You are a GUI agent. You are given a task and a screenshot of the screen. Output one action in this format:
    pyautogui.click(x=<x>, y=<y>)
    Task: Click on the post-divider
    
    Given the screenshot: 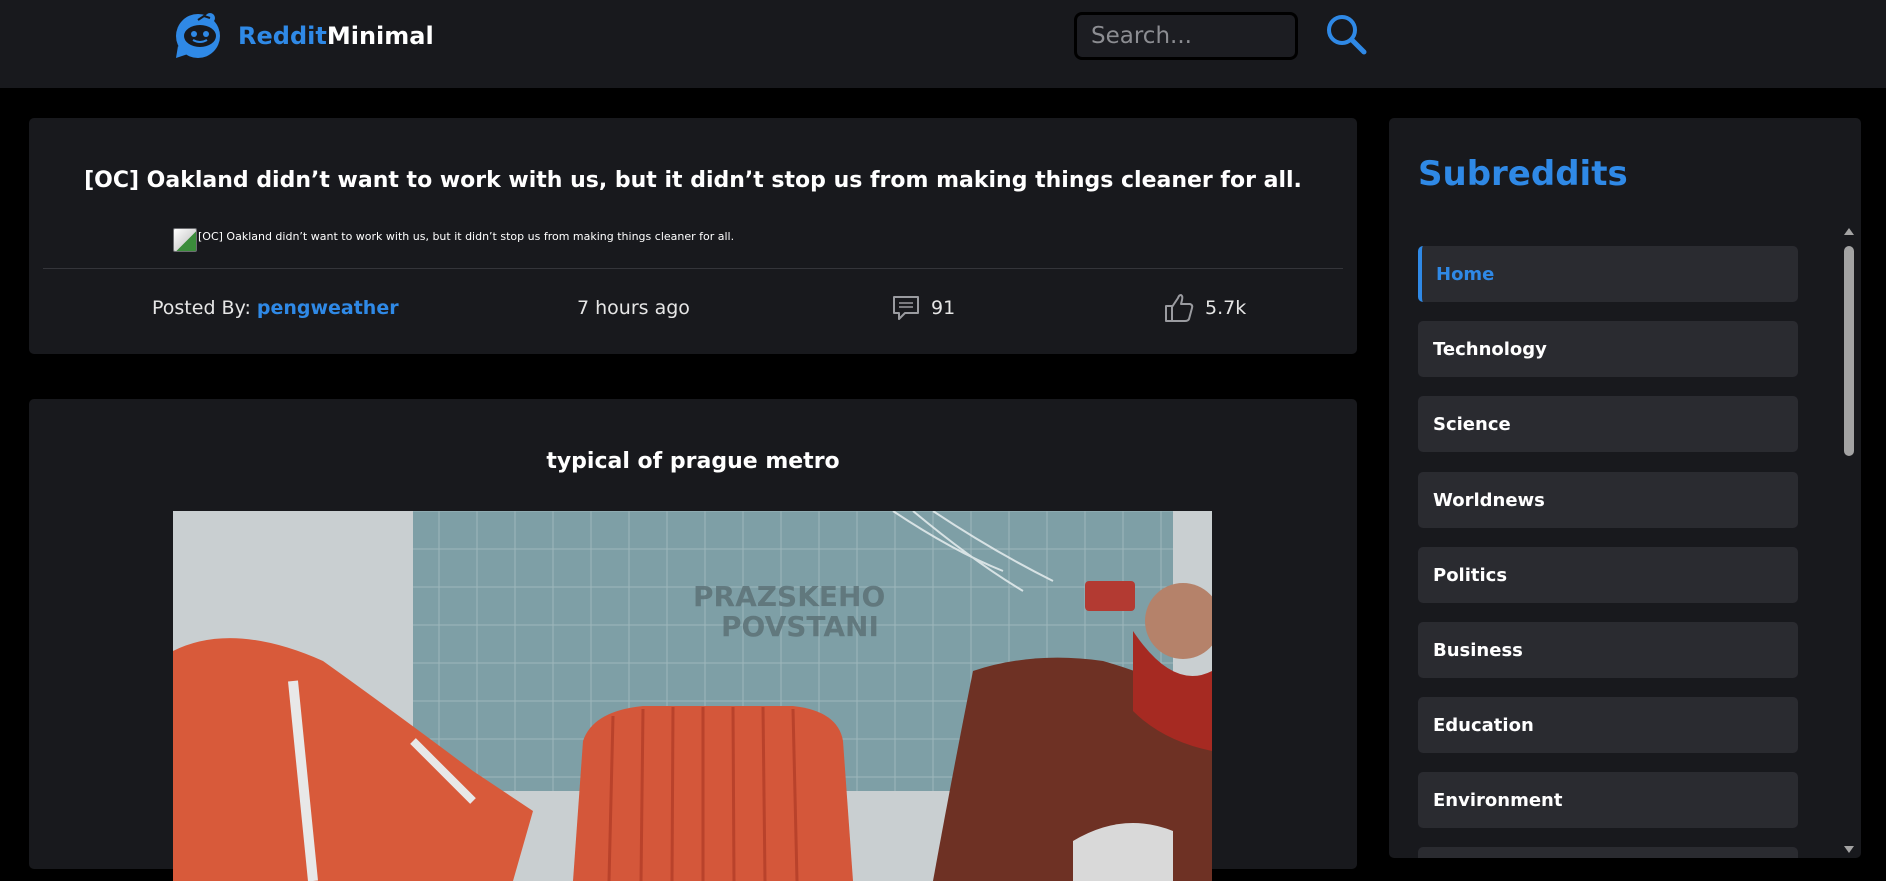 What is the action you would take?
    pyautogui.click(x=693, y=268)
    